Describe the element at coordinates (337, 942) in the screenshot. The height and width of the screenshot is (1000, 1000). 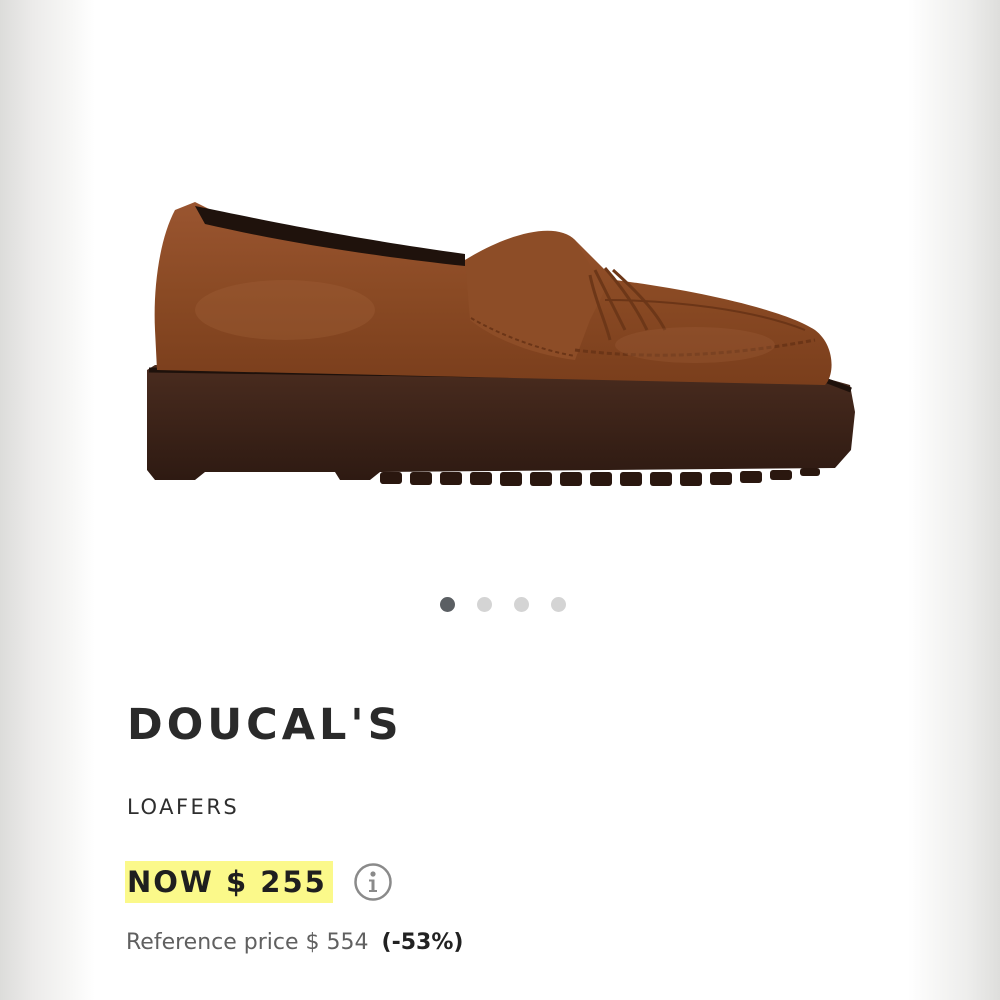
I see `reference-amount: $ 554` at that location.